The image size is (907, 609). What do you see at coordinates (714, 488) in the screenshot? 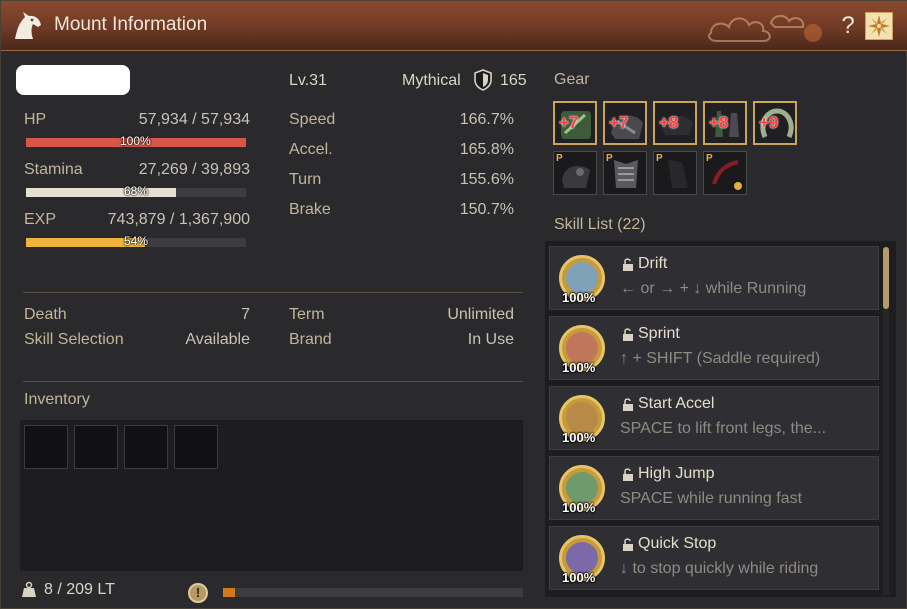
I see `skill-item-high-jump: 100% High Jump SPACE while running fast` at bounding box center [714, 488].